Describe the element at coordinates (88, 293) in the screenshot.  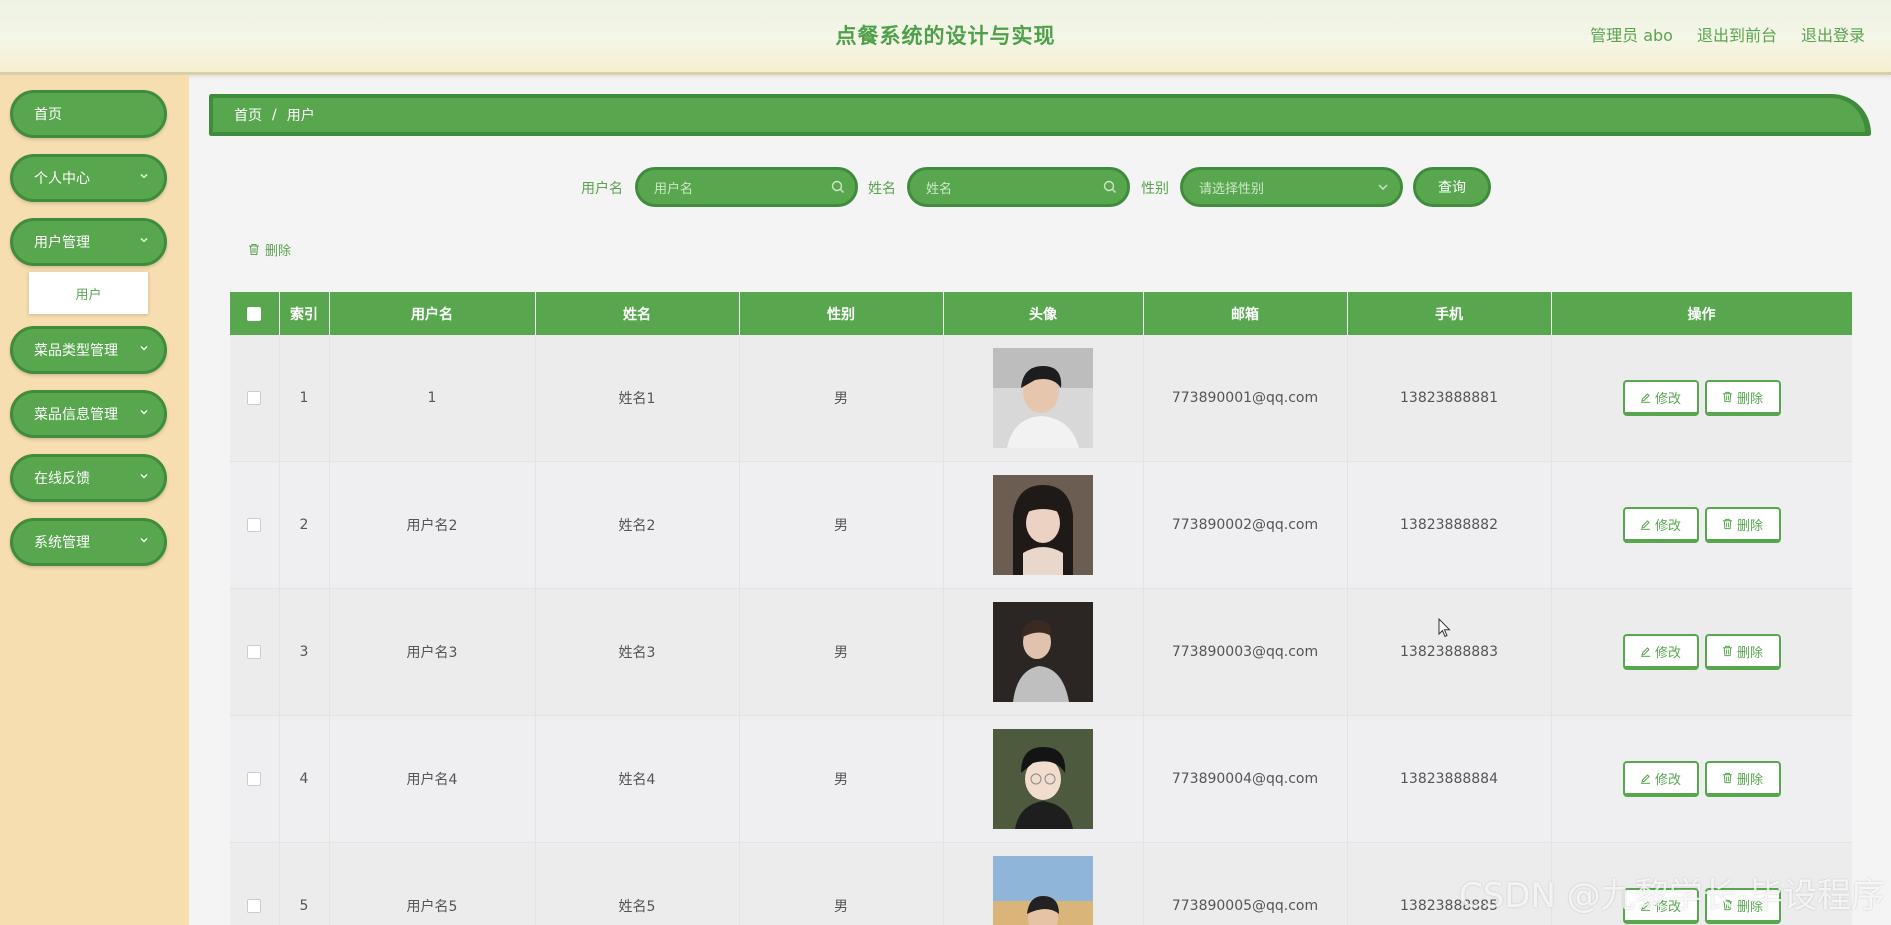
I see `sidebar-subitem-user: 用户` at that location.